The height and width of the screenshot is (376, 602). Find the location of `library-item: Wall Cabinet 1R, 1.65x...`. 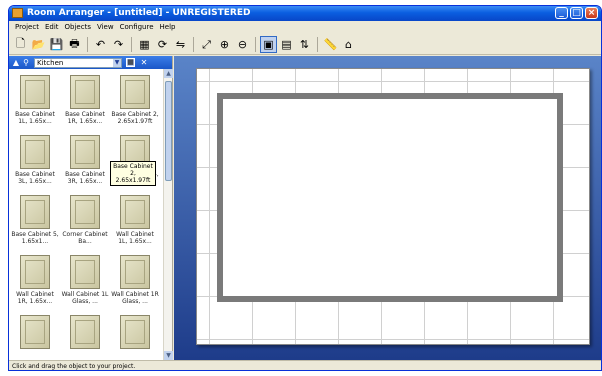

library-item: Wall Cabinet 1R, 1.65x... is located at coordinates (35, 280).